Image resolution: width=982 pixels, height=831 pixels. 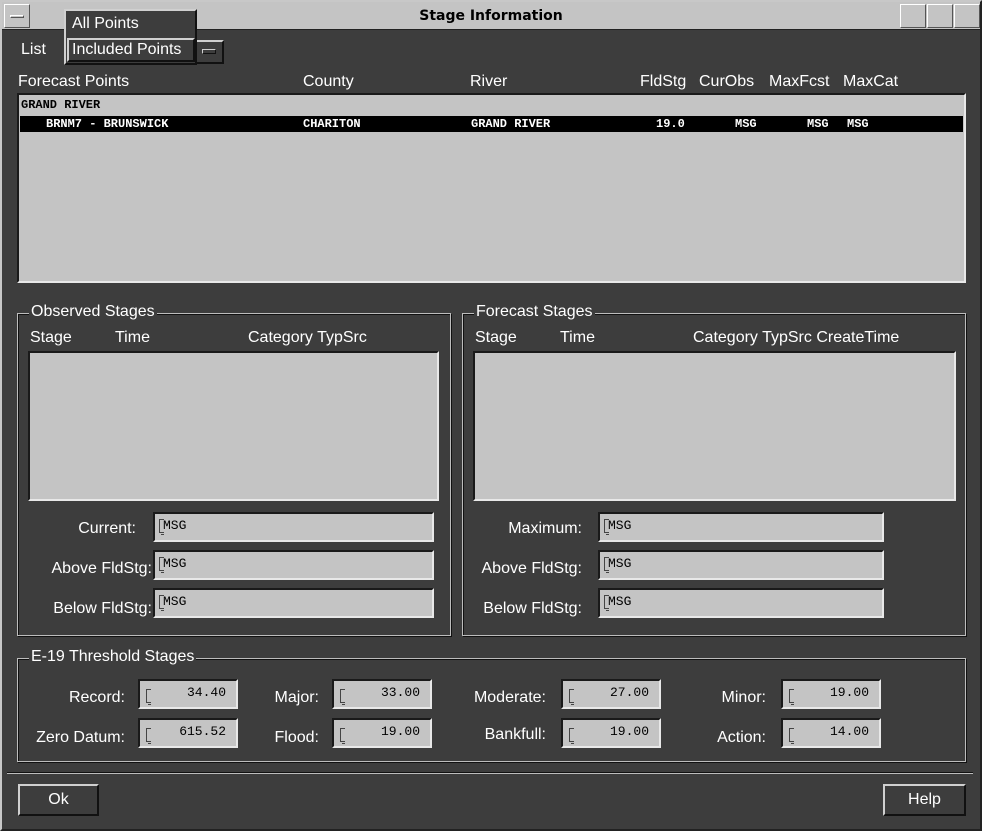 I want to click on minor-value: 19.00, so click(x=849, y=692).